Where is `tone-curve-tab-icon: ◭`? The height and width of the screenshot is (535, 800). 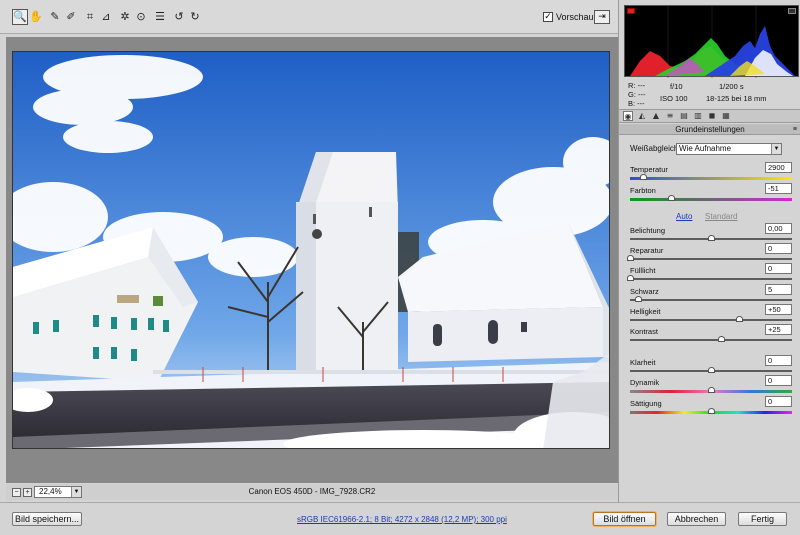 tone-curve-tab-icon: ◭ is located at coordinates (642, 116).